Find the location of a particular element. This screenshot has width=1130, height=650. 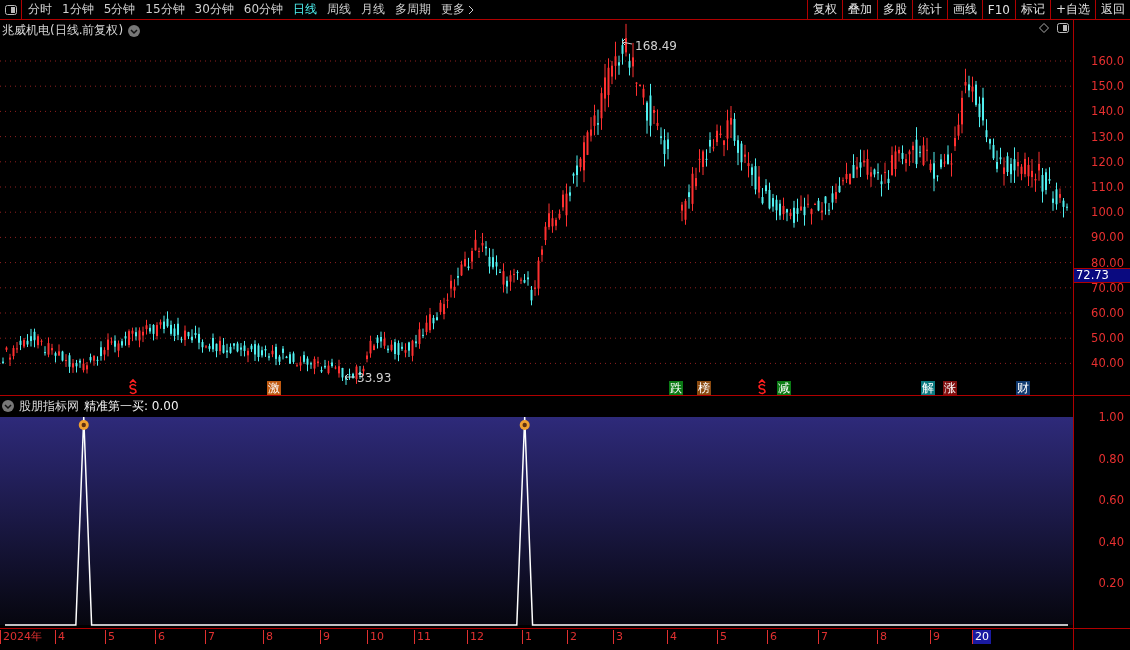

signal-badge: 减 is located at coordinates (784, 388).